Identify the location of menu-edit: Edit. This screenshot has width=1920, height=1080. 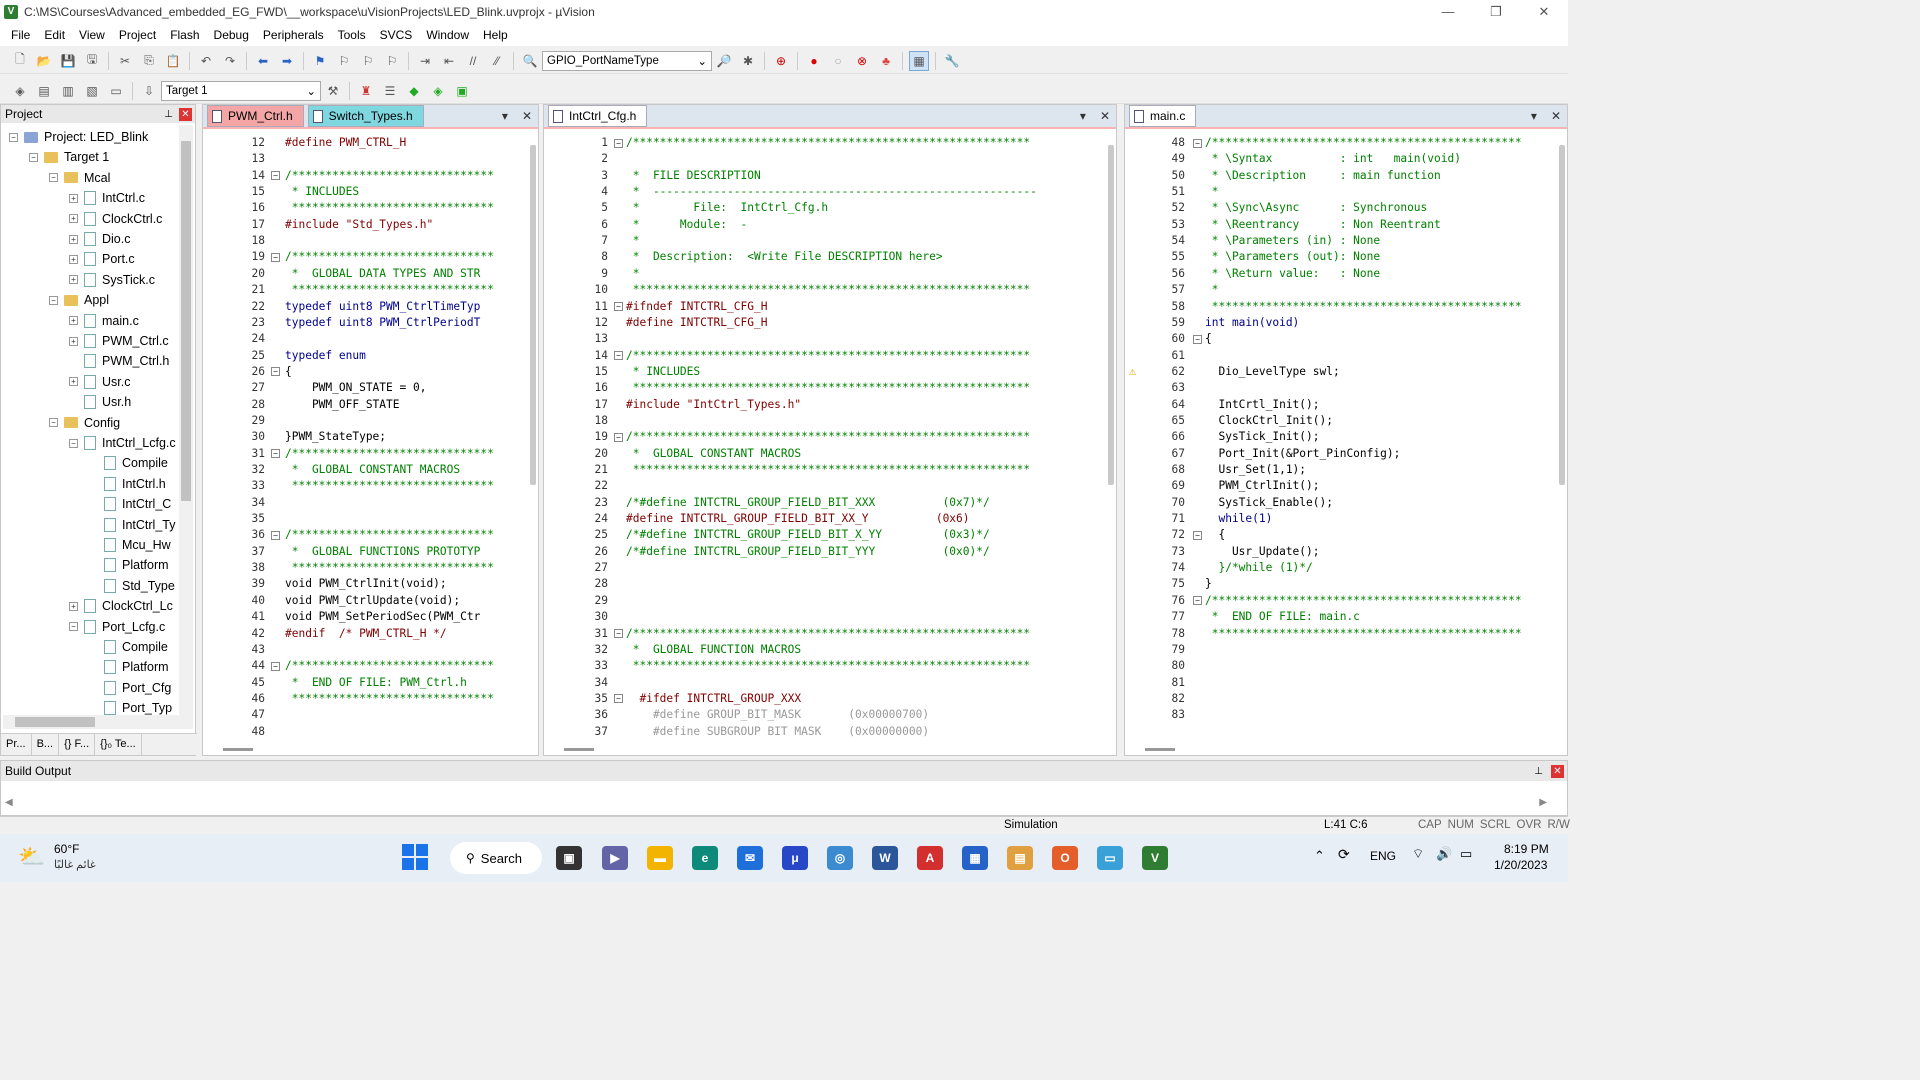
(54, 35).